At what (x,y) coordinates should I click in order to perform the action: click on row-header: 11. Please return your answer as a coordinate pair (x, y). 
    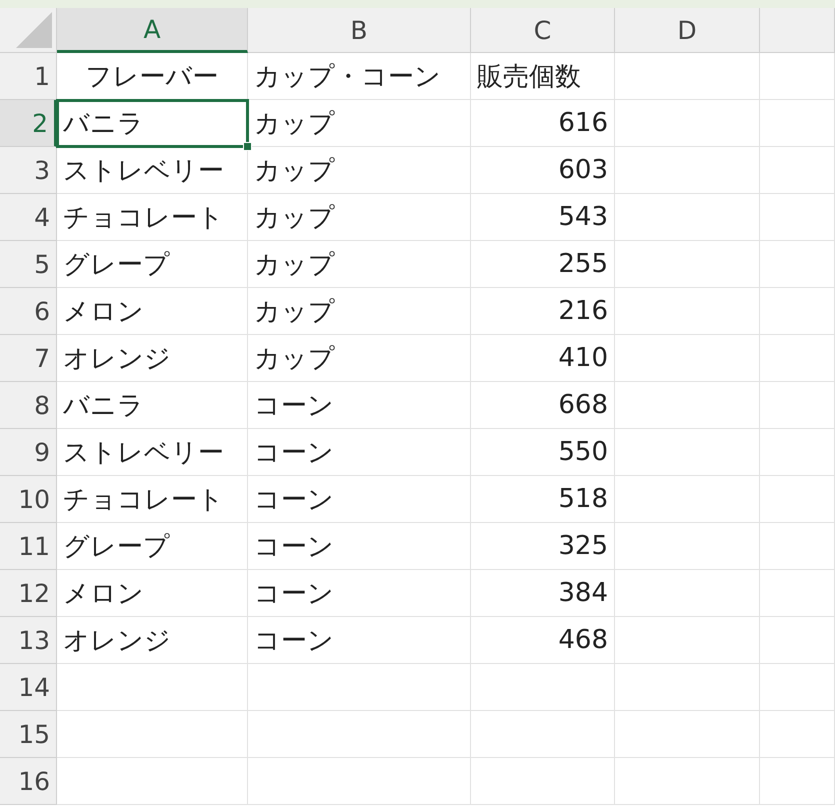
    Looking at the image, I should click on (28, 546).